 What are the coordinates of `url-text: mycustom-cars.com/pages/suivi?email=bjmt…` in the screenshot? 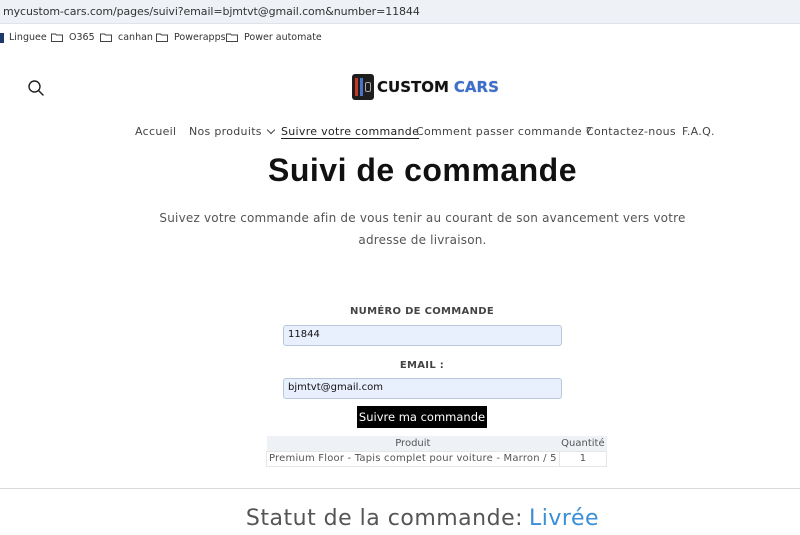 It's located at (211, 11).